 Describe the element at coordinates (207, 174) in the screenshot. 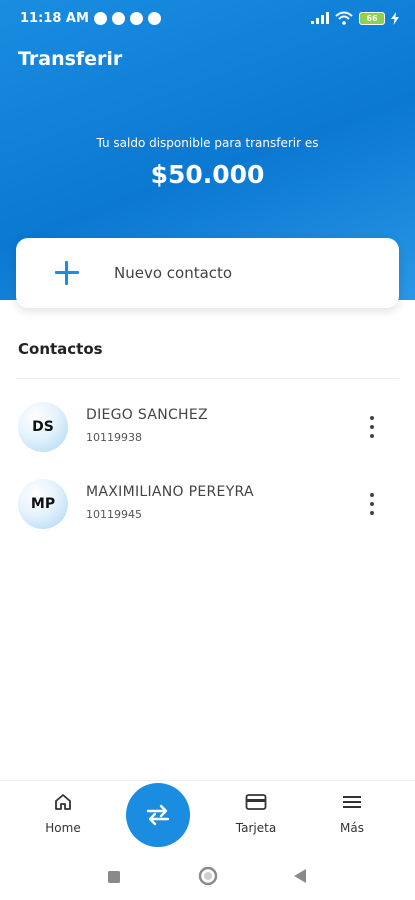

I see `balance-amount: $50.000` at that location.